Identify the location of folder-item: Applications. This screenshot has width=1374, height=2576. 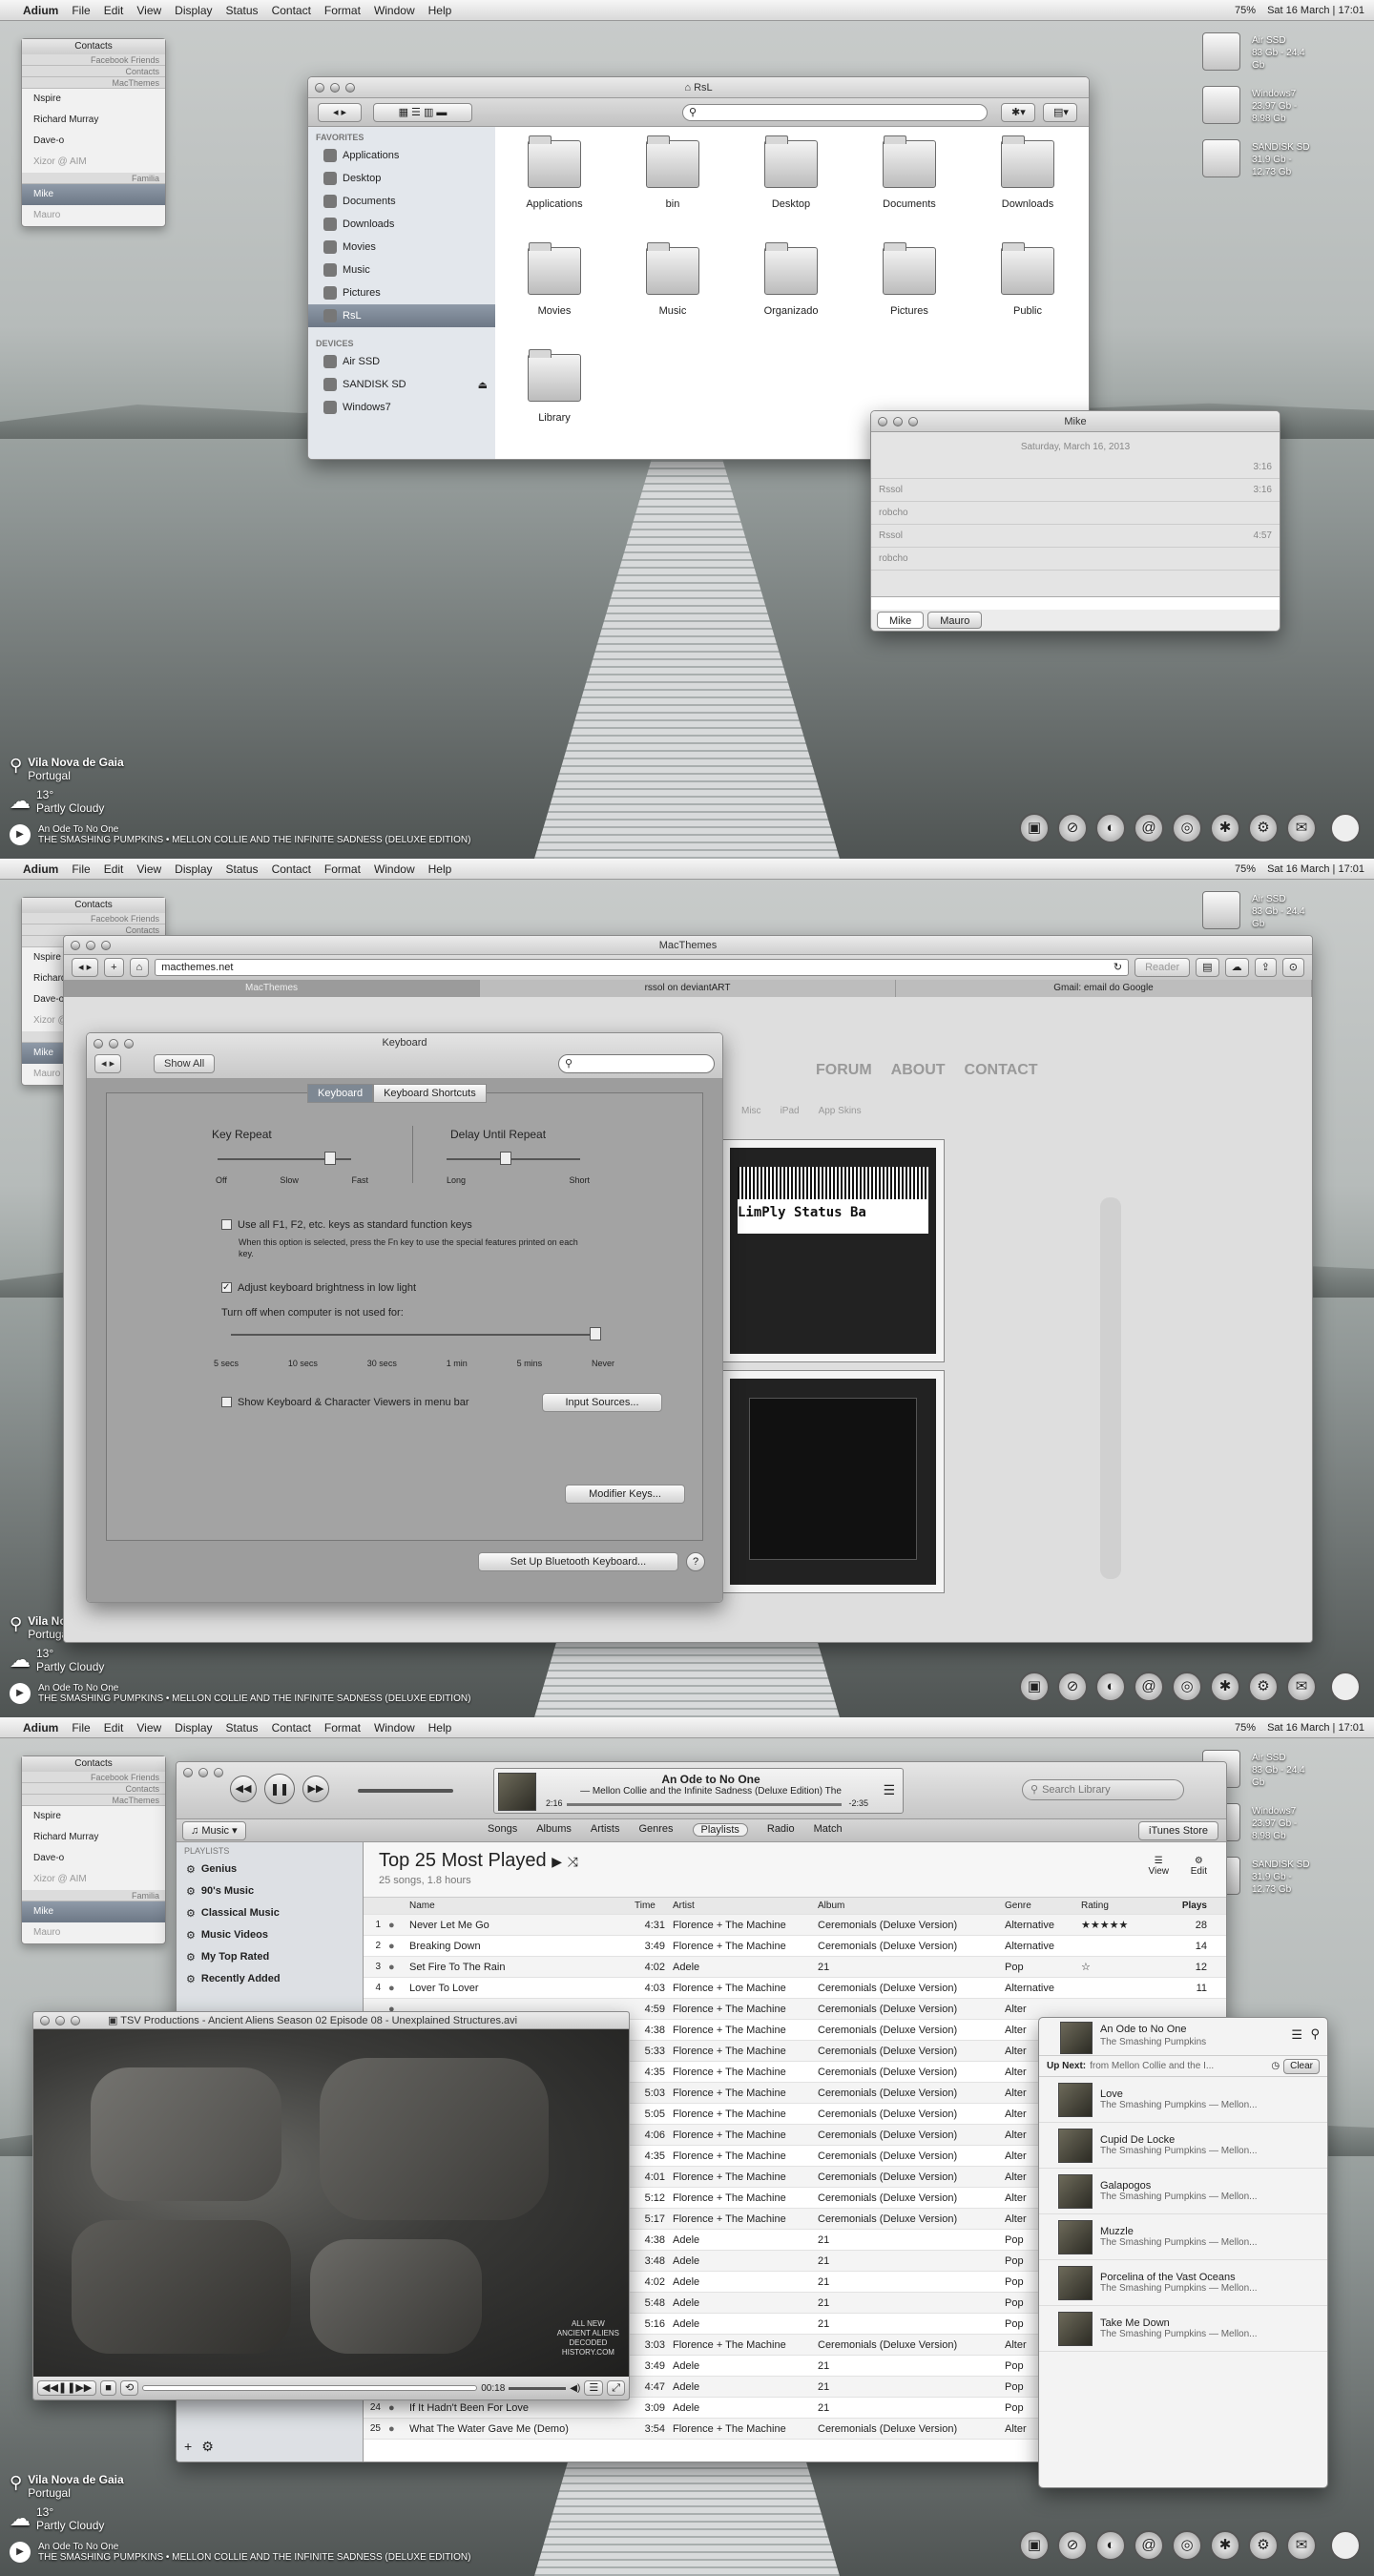
(555, 172).